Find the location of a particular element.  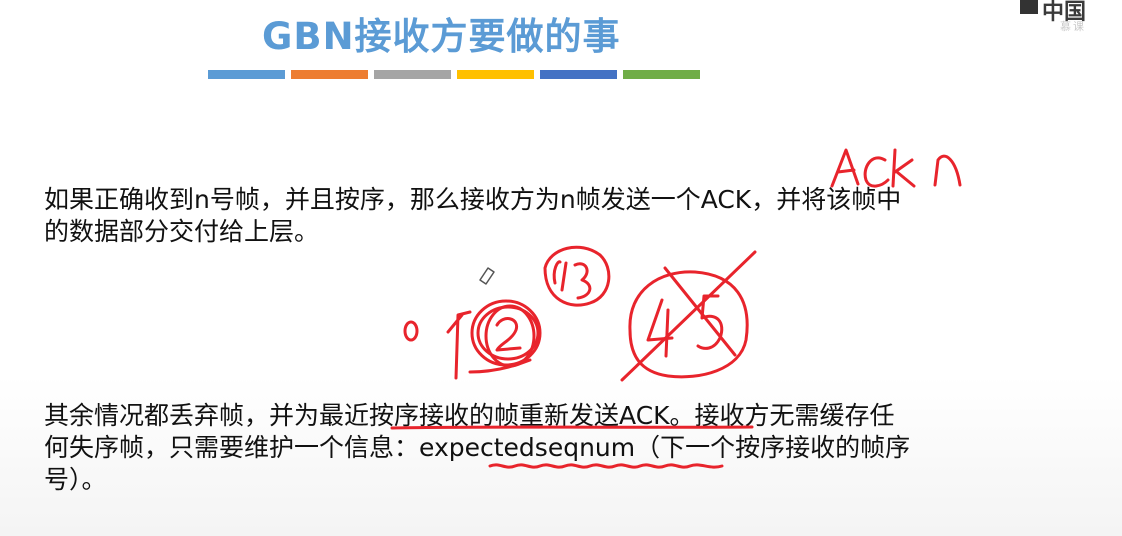

underline-expectedseqnum is located at coordinates (606, 466).